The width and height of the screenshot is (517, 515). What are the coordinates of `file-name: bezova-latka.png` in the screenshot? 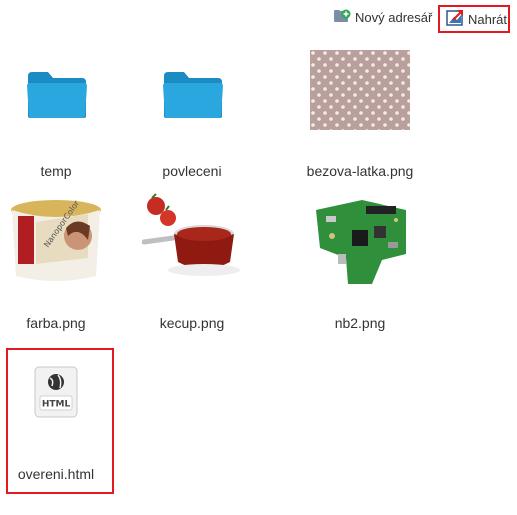 It's located at (360, 171).